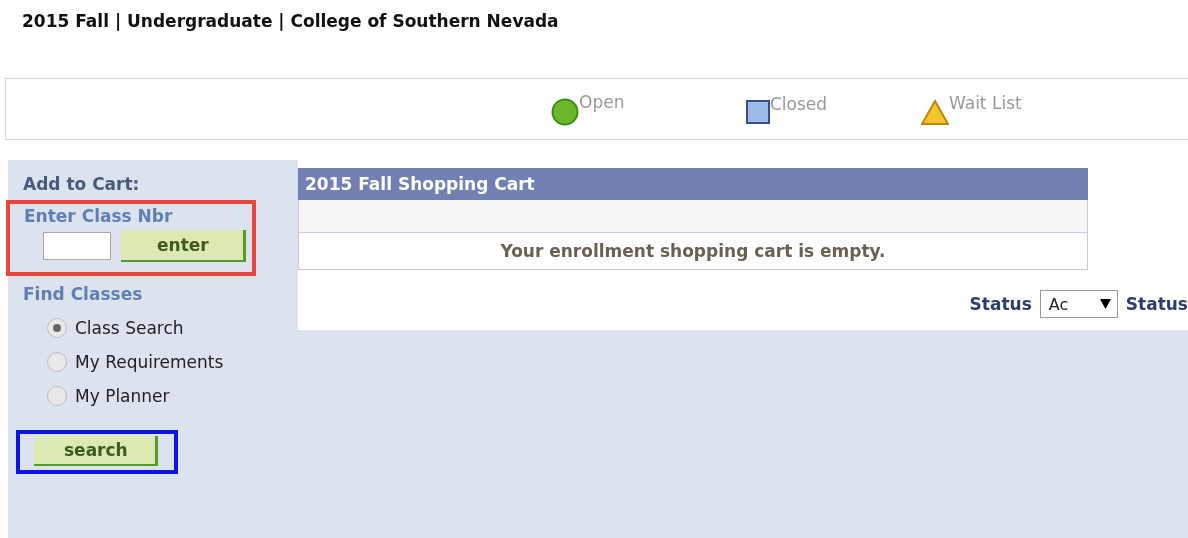 The image size is (1188, 538). I want to click on option-label: Class Search, so click(129, 328).